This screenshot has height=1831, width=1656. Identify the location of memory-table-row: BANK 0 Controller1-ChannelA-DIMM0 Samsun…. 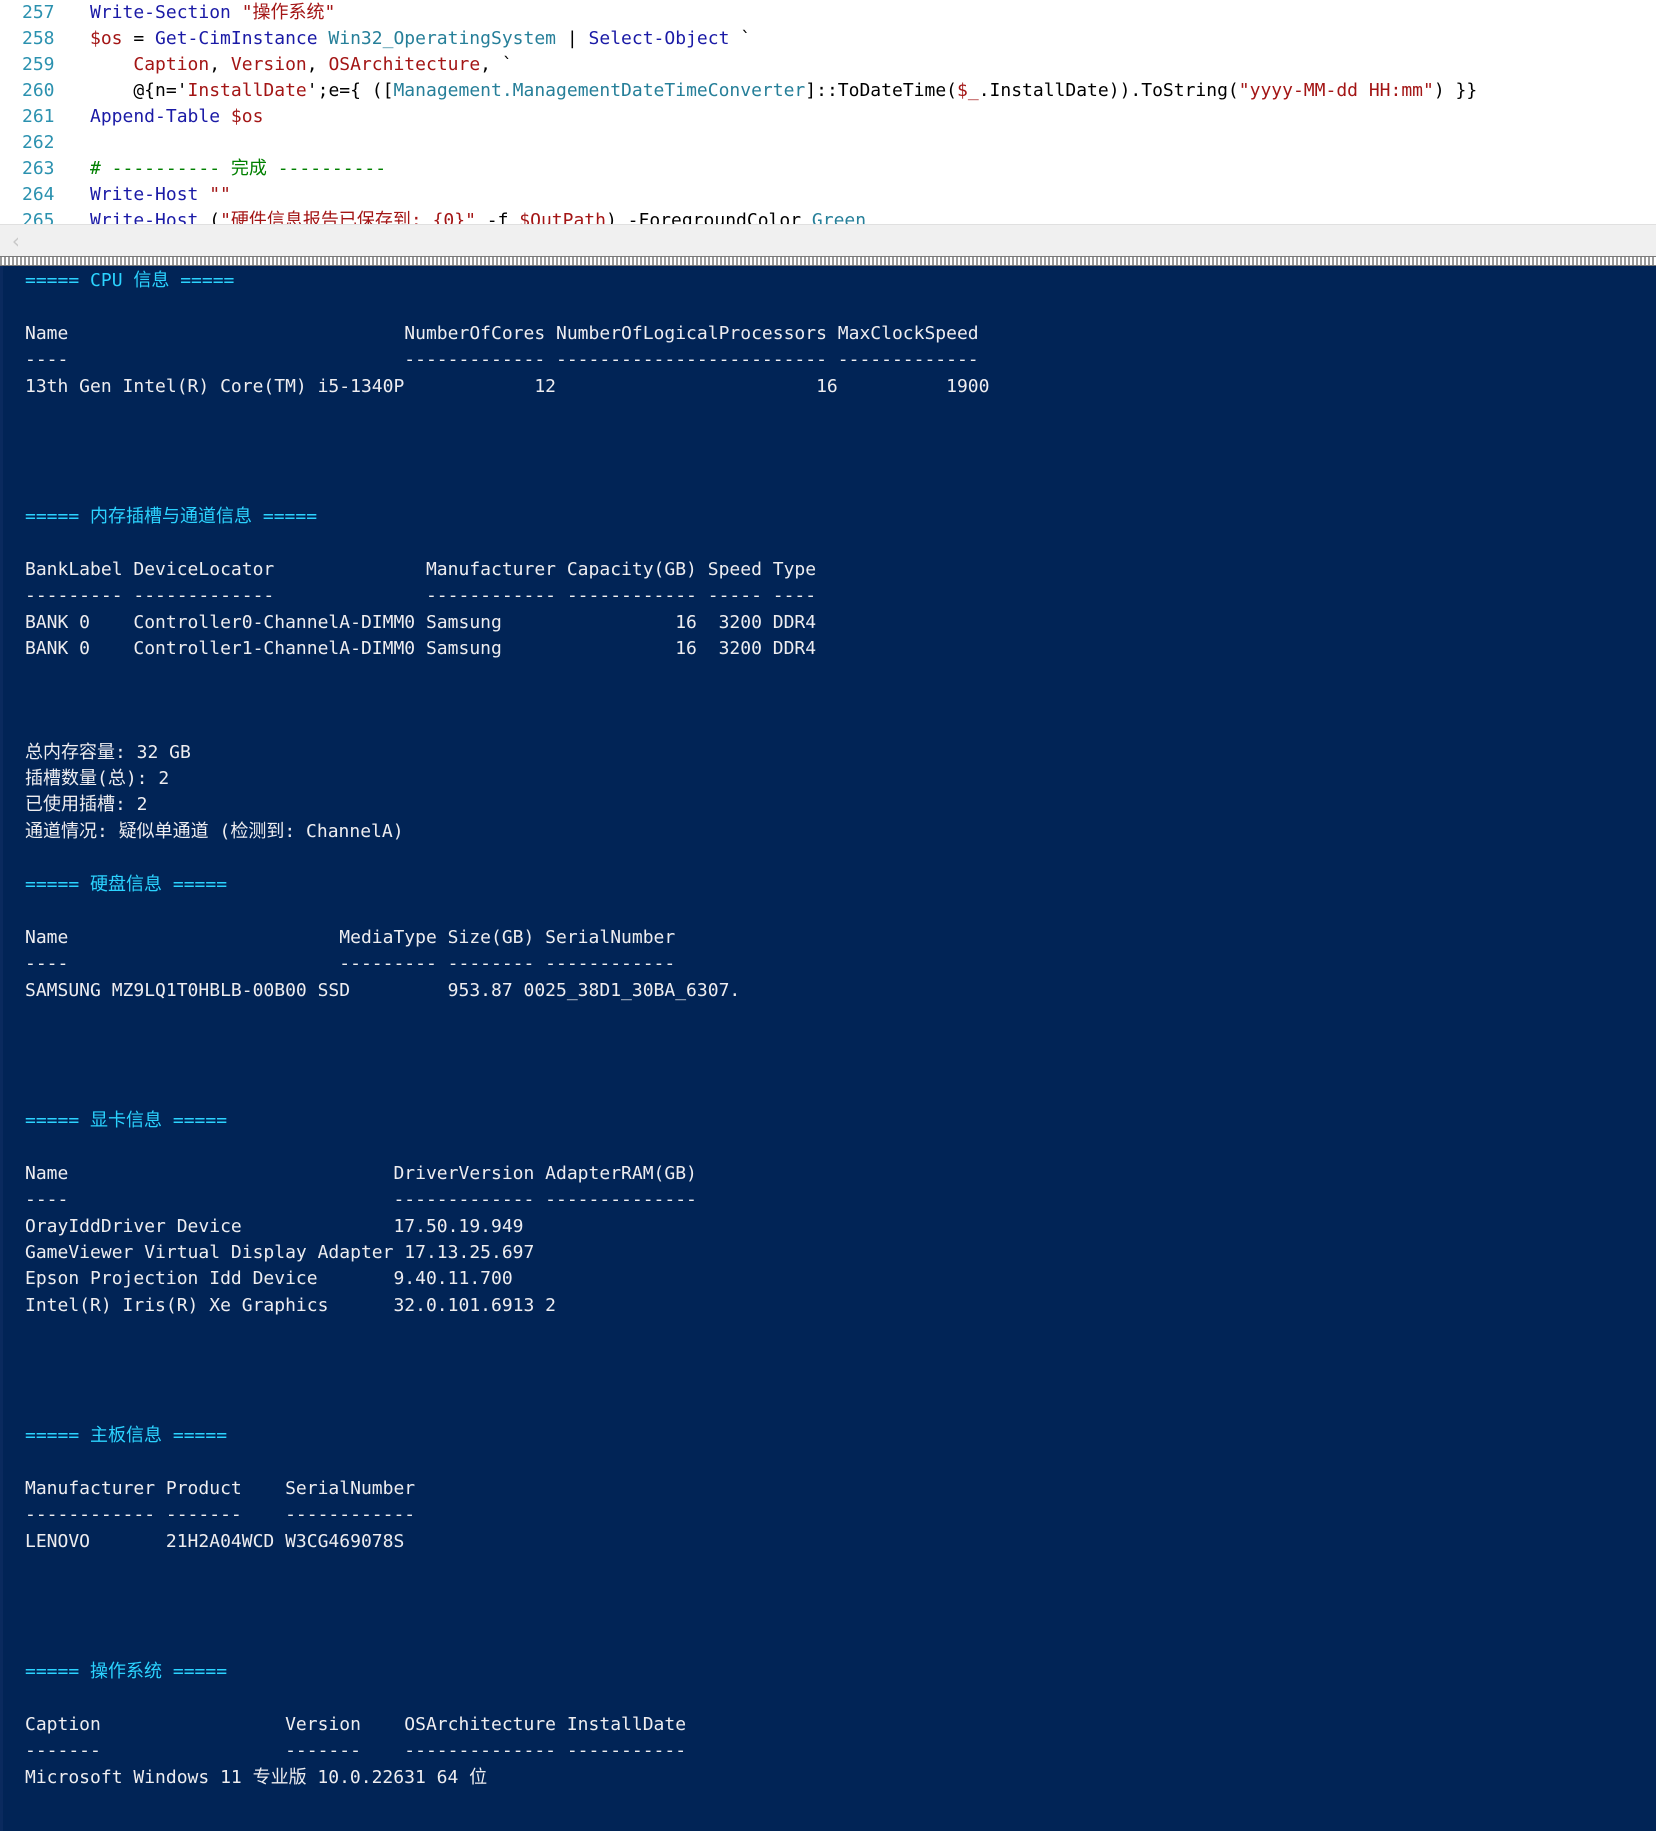
(421, 648).